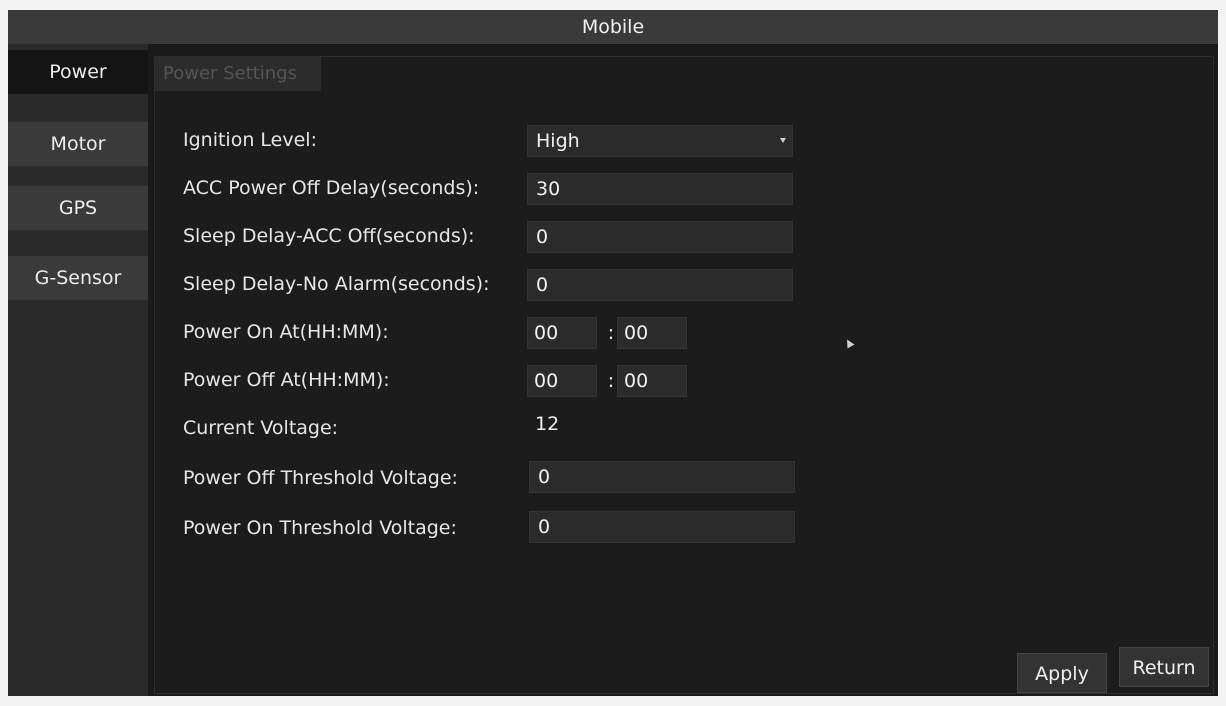 The image size is (1226, 706). What do you see at coordinates (1164, 667) in the screenshot?
I see `return-button: Return` at bounding box center [1164, 667].